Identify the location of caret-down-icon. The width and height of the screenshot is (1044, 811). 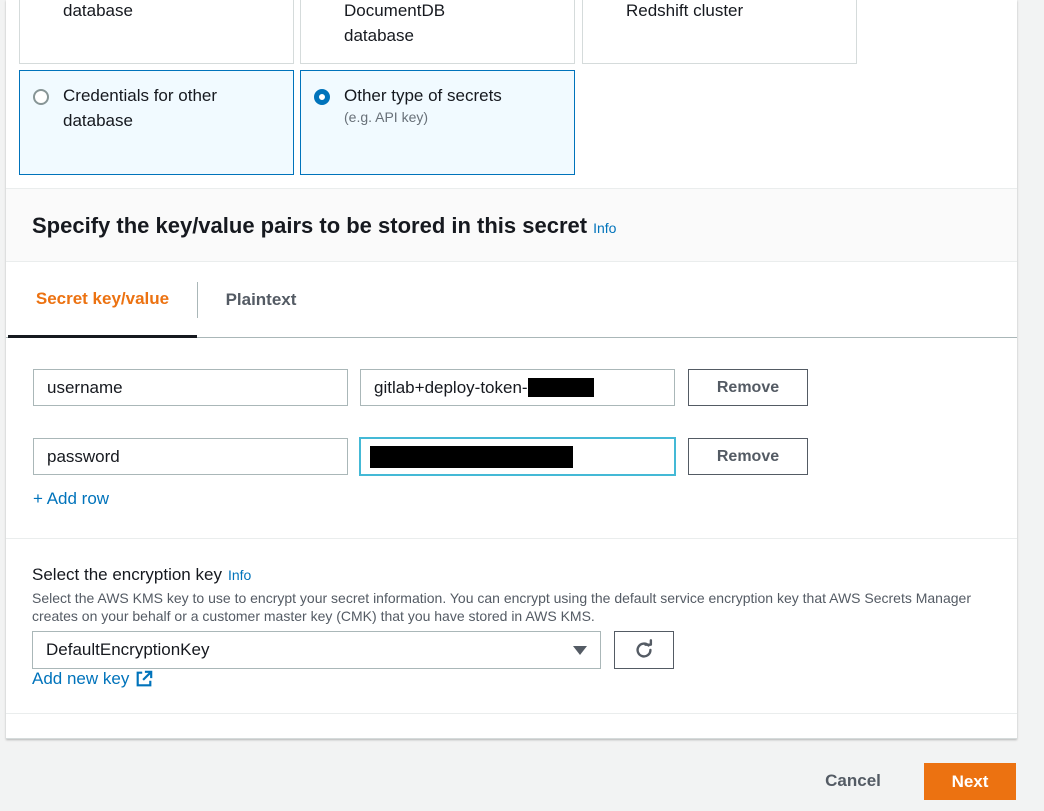
(580, 650).